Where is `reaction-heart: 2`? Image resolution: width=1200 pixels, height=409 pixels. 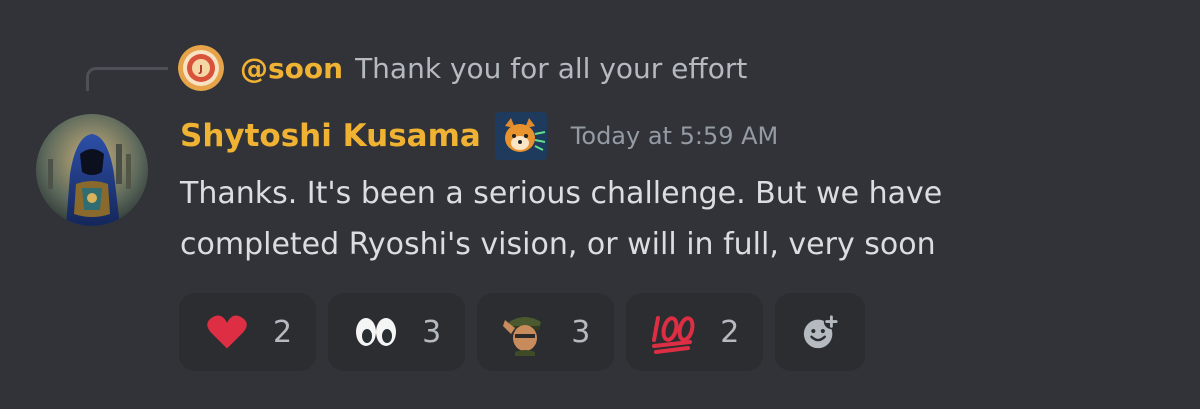
reaction-heart: 2 is located at coordinates (248, 332).